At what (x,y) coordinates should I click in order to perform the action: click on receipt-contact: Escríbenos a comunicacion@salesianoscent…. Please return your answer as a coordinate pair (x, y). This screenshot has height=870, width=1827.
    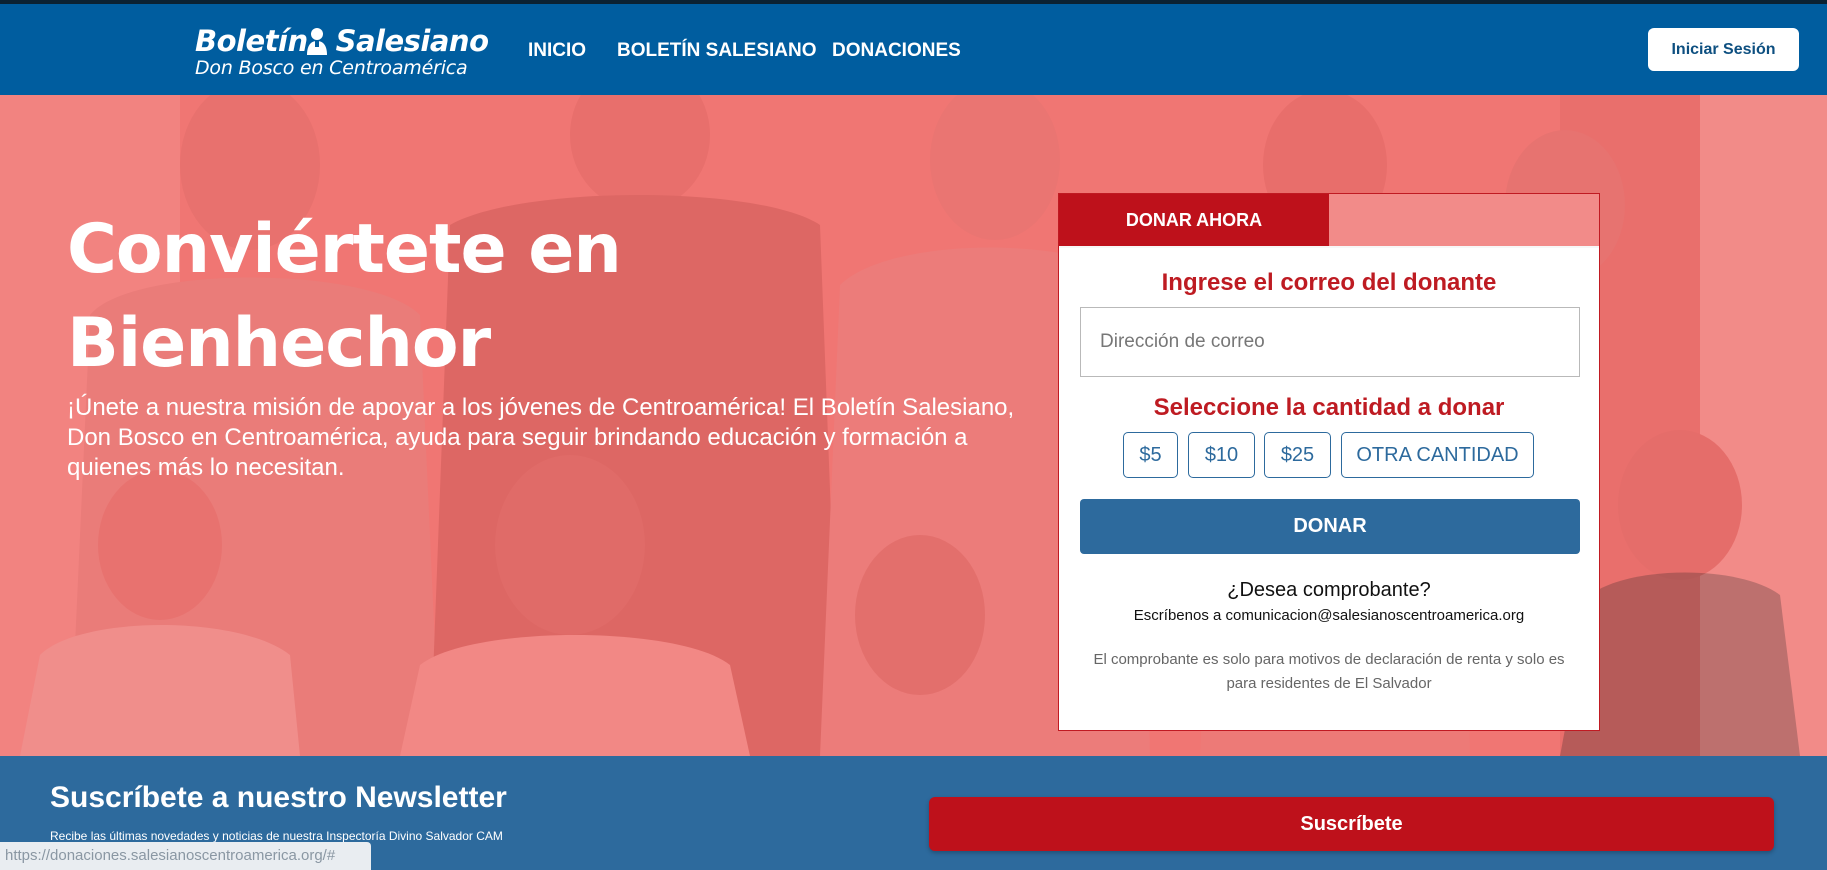
    Looking at the image, I should click on (1329, 615).